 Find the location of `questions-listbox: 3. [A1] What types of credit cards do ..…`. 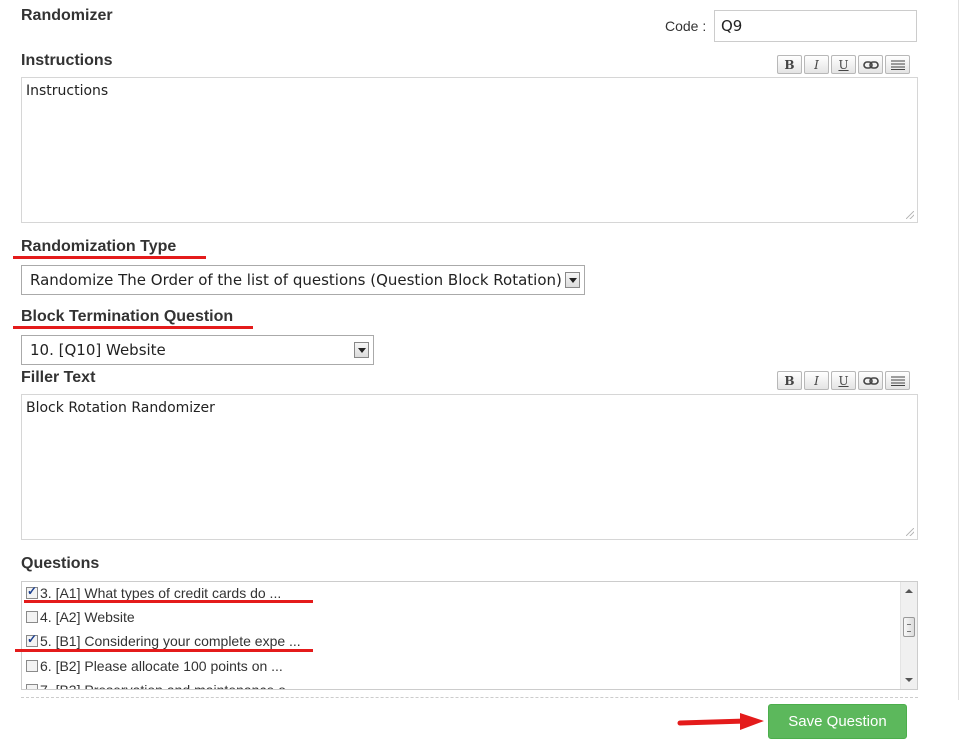

questions-listbox: 3. [A1] What types of credit cards do ..… is located at coordinates (469, 635).